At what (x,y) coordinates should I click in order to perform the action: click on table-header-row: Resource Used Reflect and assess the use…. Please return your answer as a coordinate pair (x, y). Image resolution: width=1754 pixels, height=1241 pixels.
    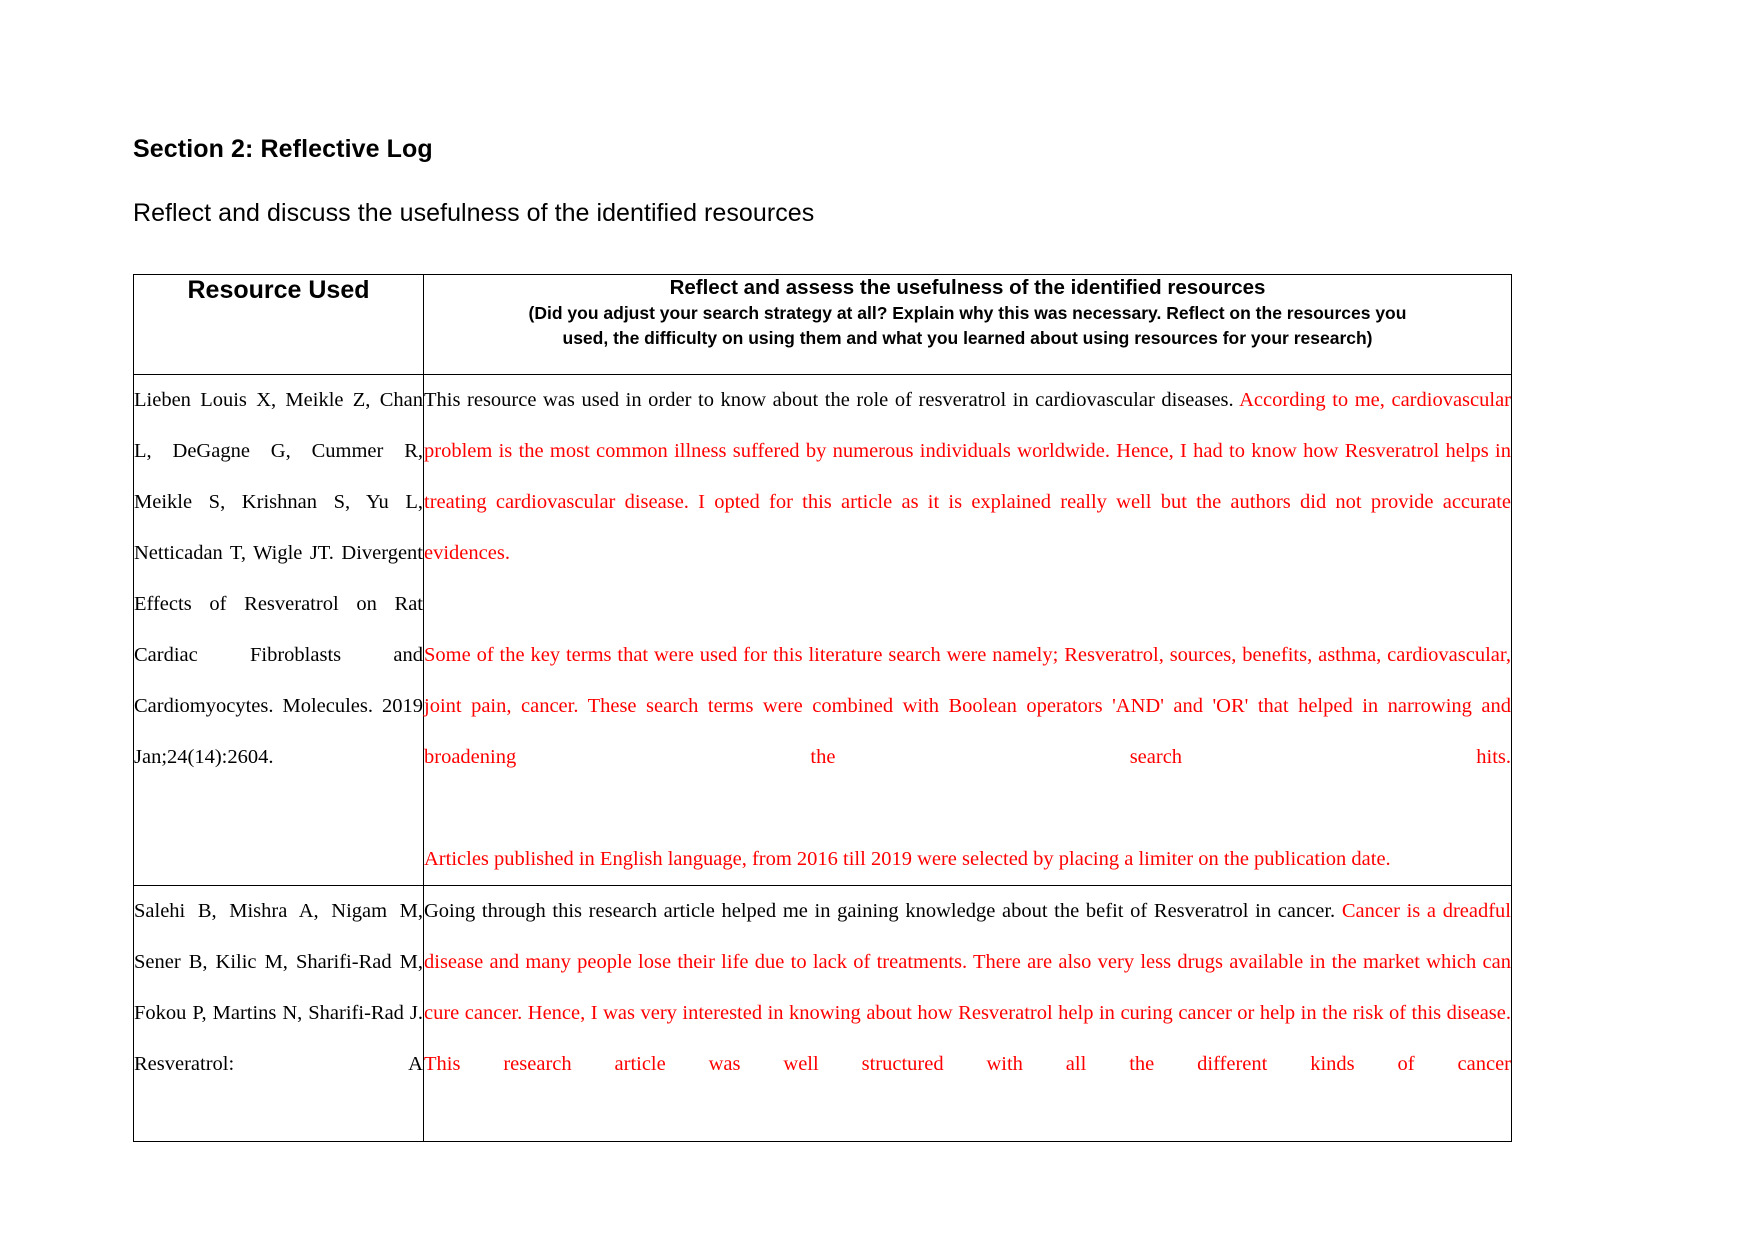
    Looking at the image, I should click on (822, 324).